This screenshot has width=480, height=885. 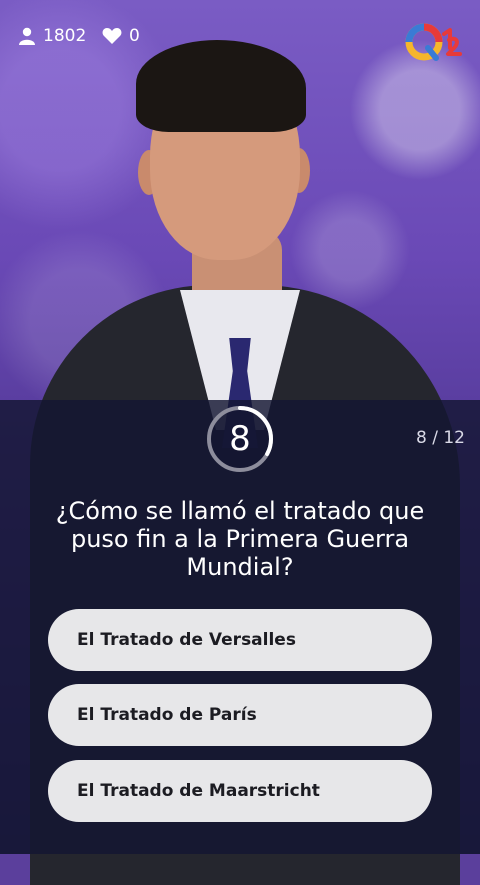 What do you see at coordinates (112, 36) in the screenshot?
I see `heart-icon` at bounding box center [112, 36].